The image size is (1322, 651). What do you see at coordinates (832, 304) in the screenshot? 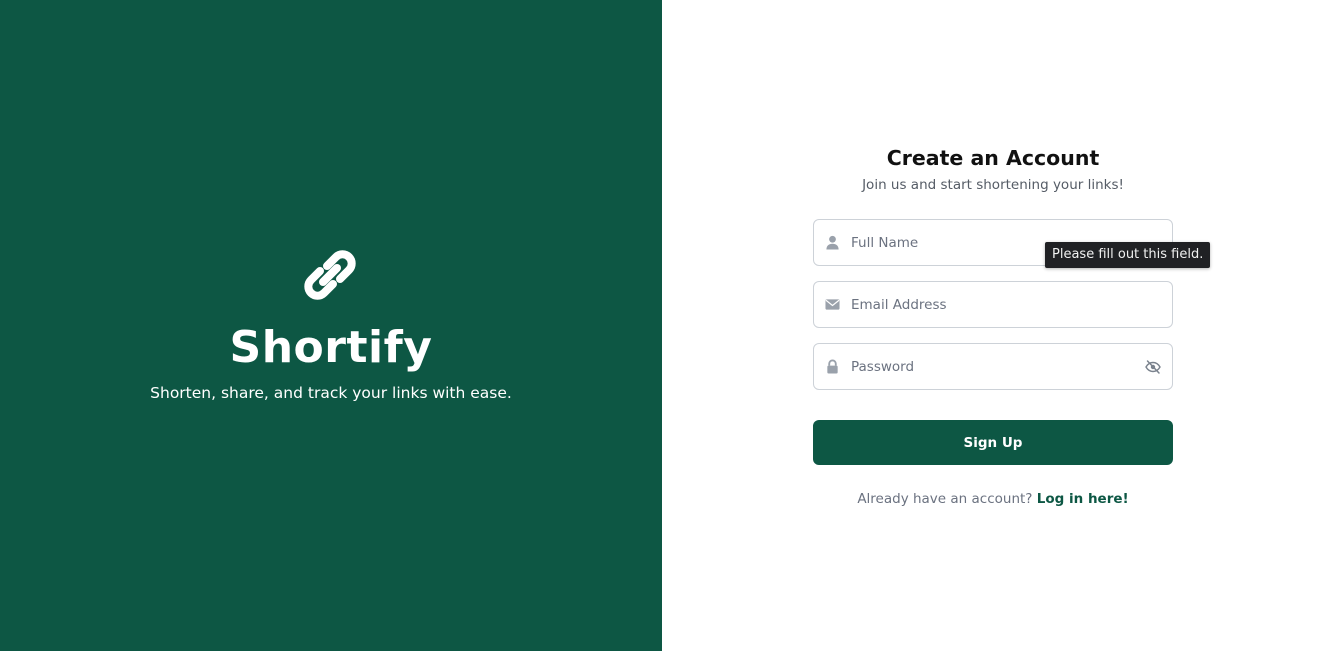
I see `envelope-icon` at bounding box center [832, 304].